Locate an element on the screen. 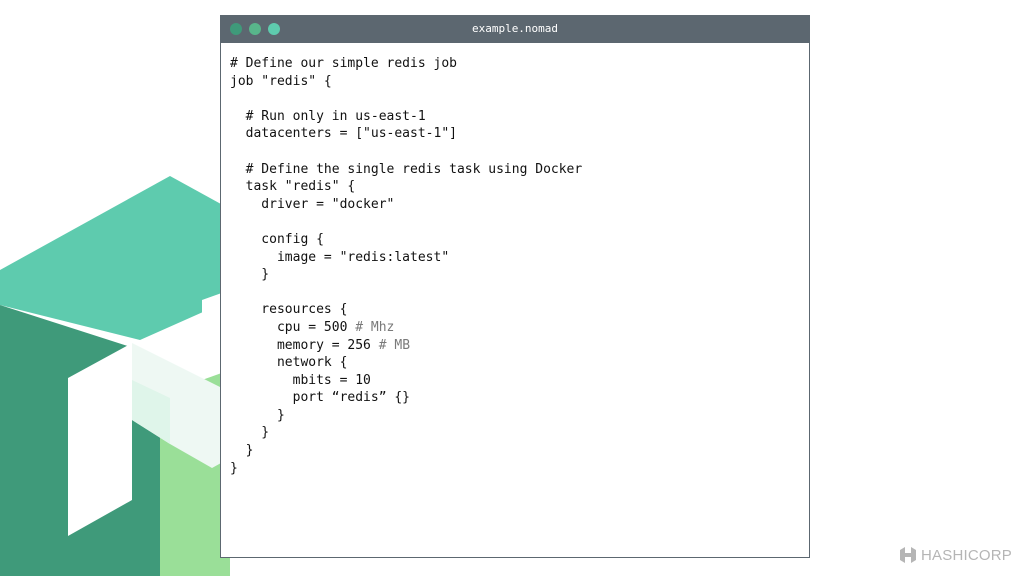 This screenshot has height=576, width=1024. window-title: example.nomad is located at coordinates (515, 28).